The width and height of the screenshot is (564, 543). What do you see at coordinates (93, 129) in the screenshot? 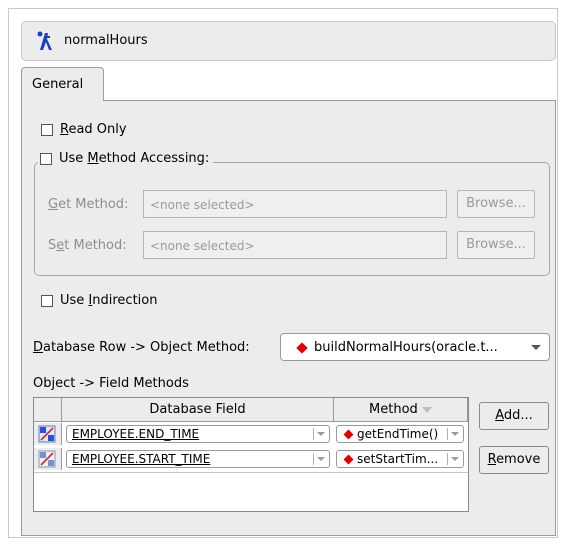
I see `read-only-label: Read Only` at bounding box center [93, 129].